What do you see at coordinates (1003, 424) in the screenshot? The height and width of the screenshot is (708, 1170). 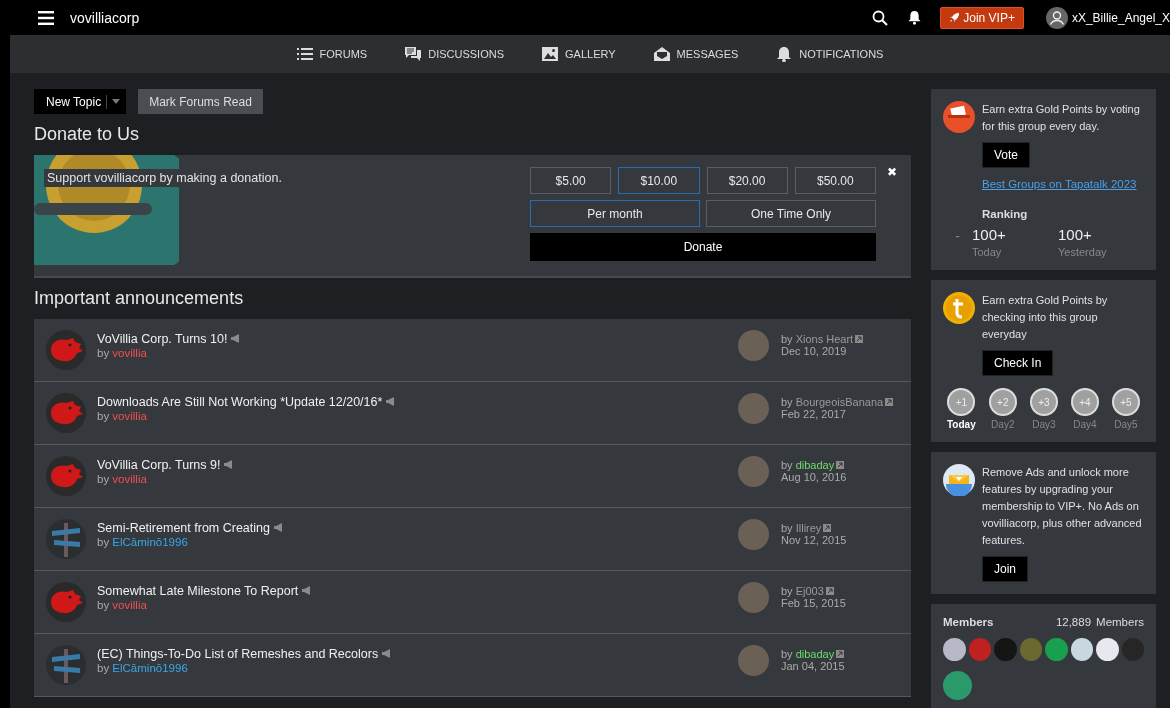 I see `day-label: Day2` at bounding box center [1003, 424].